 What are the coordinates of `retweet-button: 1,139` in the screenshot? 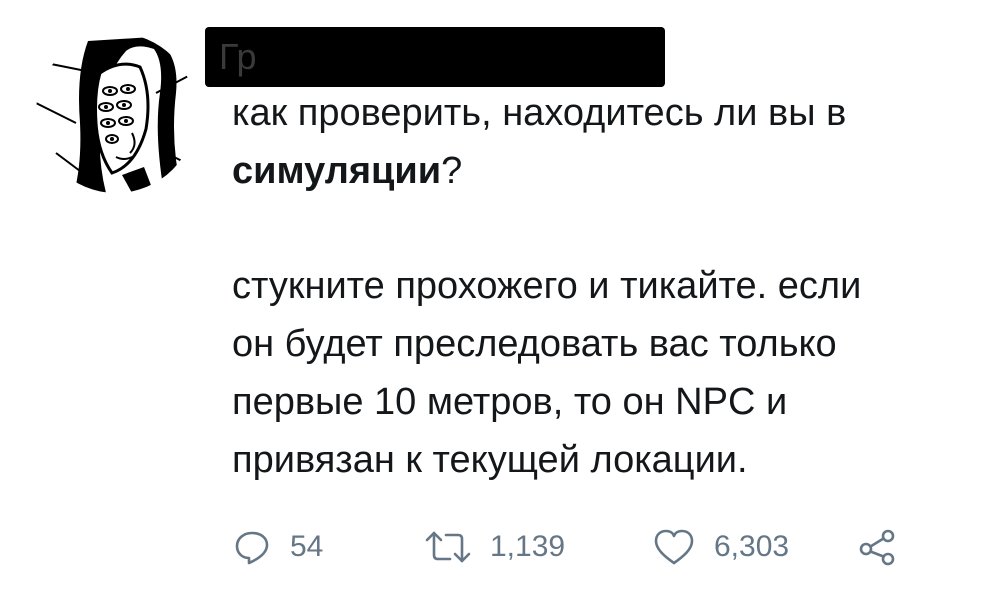 It's located at (494, 547).